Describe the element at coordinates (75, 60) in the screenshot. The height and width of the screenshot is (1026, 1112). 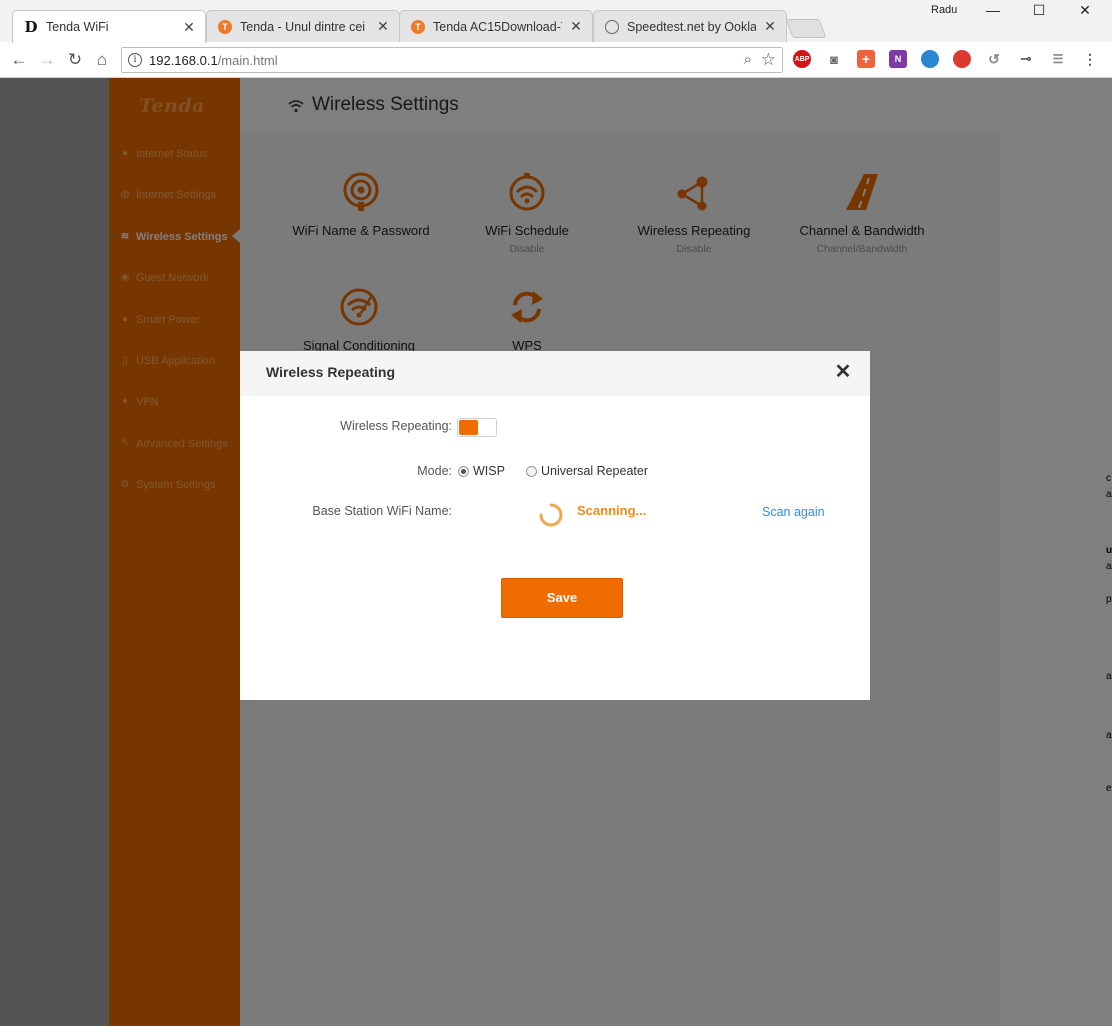
I see `reload-icon: ↻` at that location.